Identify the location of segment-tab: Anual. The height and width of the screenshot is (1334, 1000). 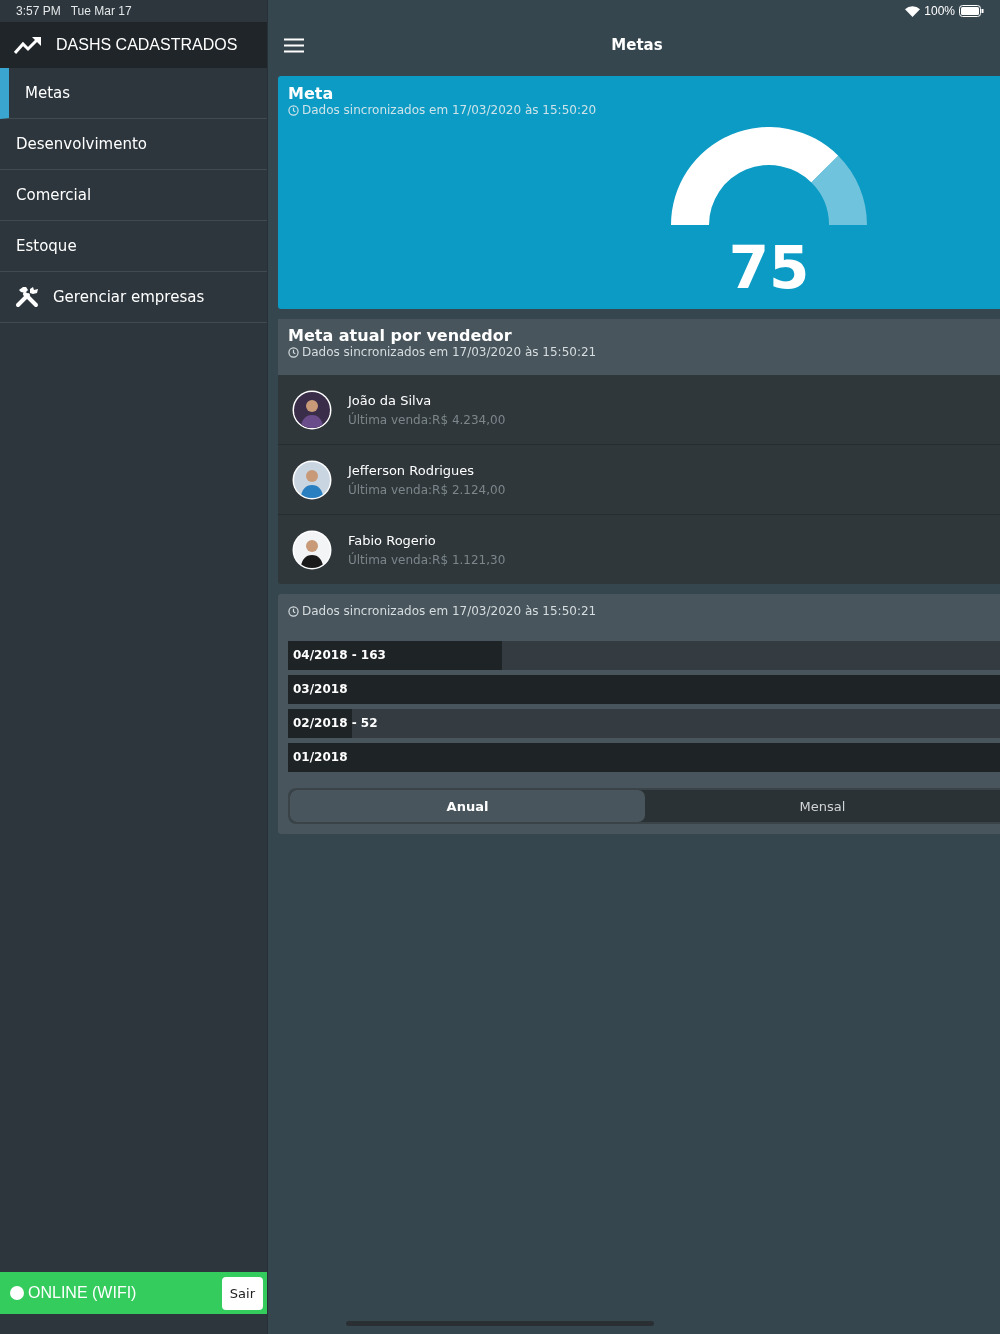
(467, 806).